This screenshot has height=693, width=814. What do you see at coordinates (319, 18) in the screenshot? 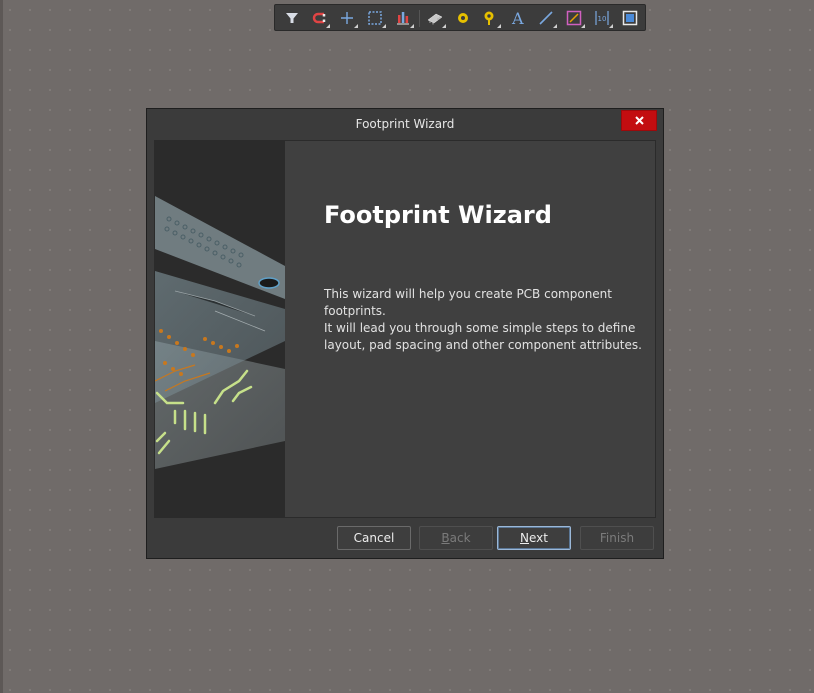
I see `snap-button` at bounding box center [319, 18].